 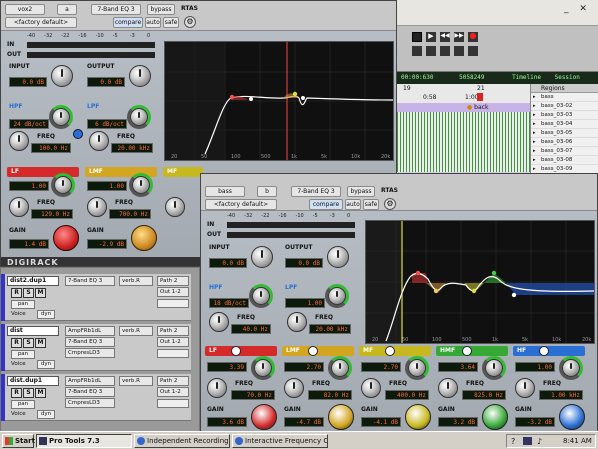 What do you see at coordinates (161, 9) in the screenshot?
I see `plugin1-bypass-button: bypass` at bounding box center [161, 9].